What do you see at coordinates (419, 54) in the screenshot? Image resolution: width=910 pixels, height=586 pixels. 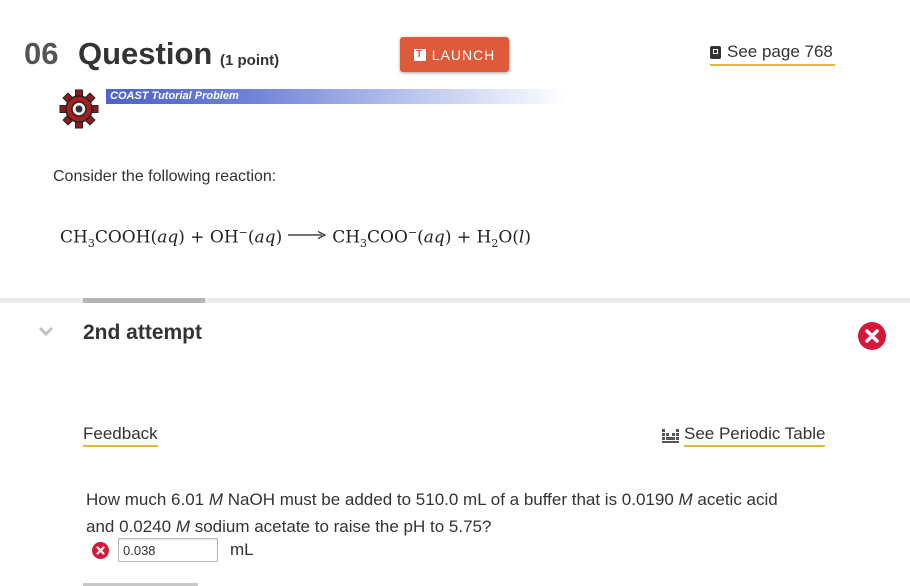 I see `launch-icon: T` at bounding box center [419, 54].